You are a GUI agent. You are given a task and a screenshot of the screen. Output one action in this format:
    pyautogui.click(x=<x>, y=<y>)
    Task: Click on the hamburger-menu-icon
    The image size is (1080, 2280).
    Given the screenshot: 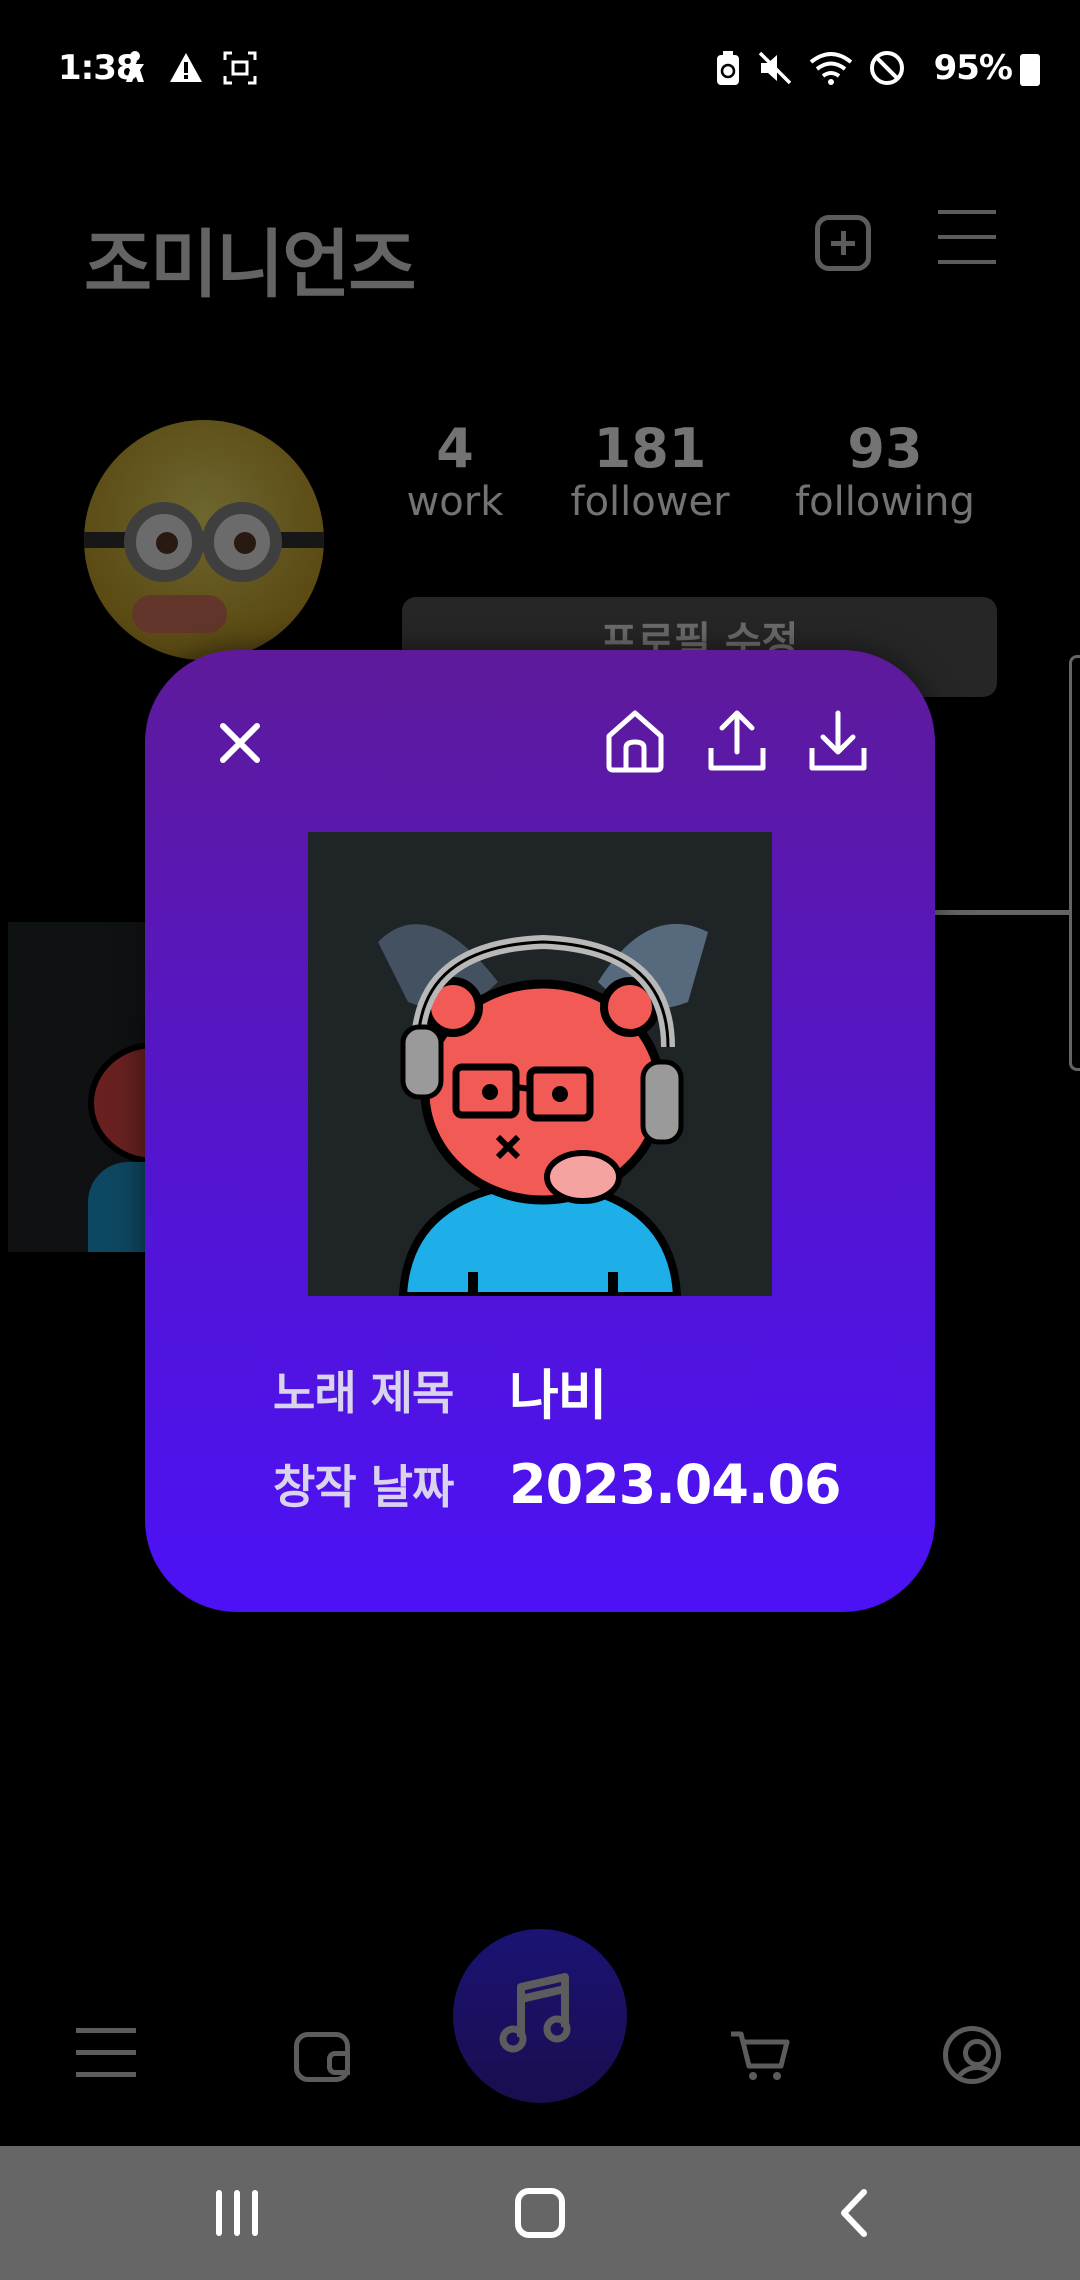 What is the action you would take?
    pyautogui.click(x=967, y=237)
    